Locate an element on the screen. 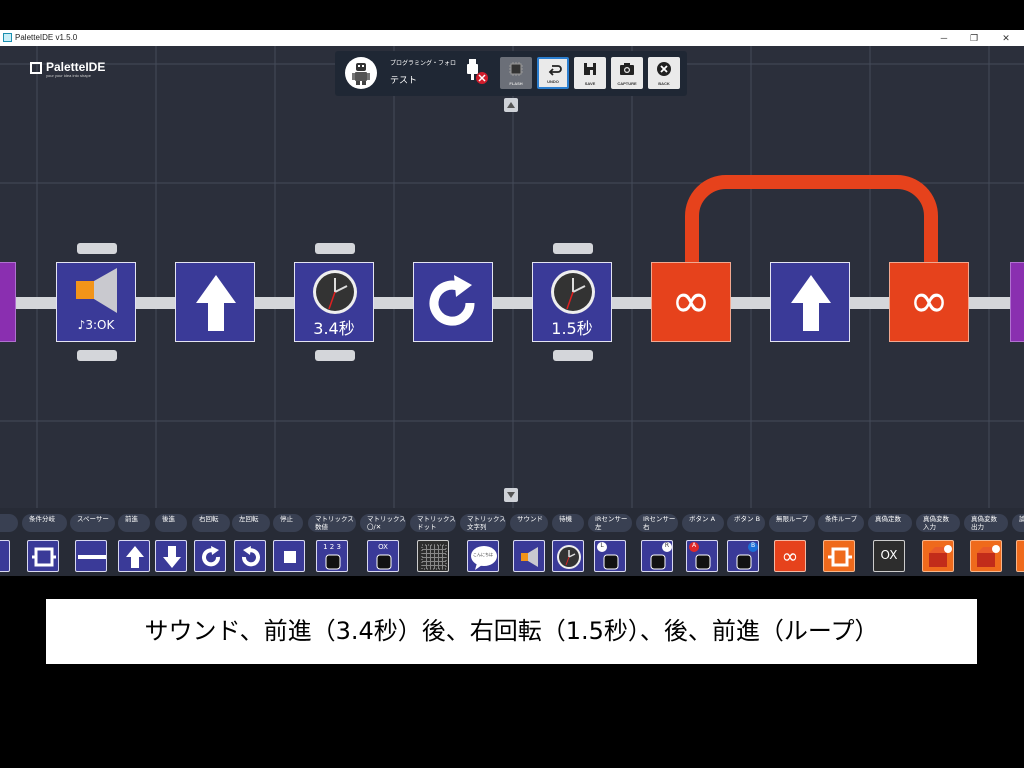 The width and height of the screenshot is (1024, 768). palette-label: 停止 is located at coordinates (288, 523).